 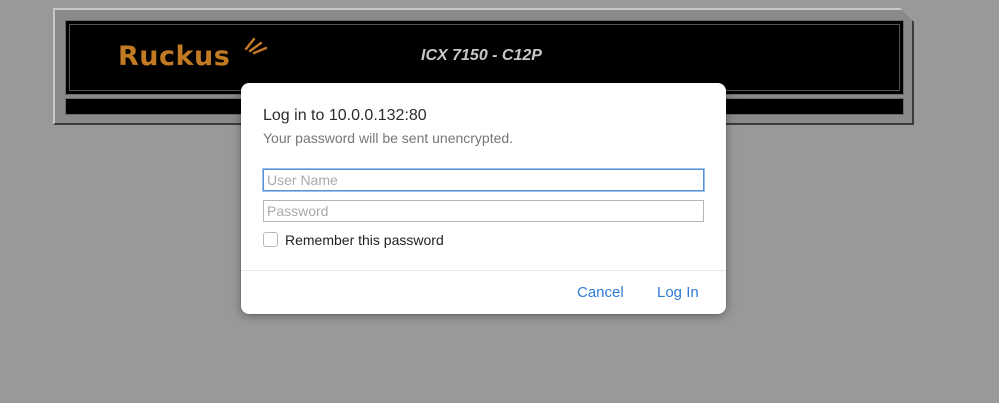 I want to click on logo-signal-icon, so click(x=256, y=46).